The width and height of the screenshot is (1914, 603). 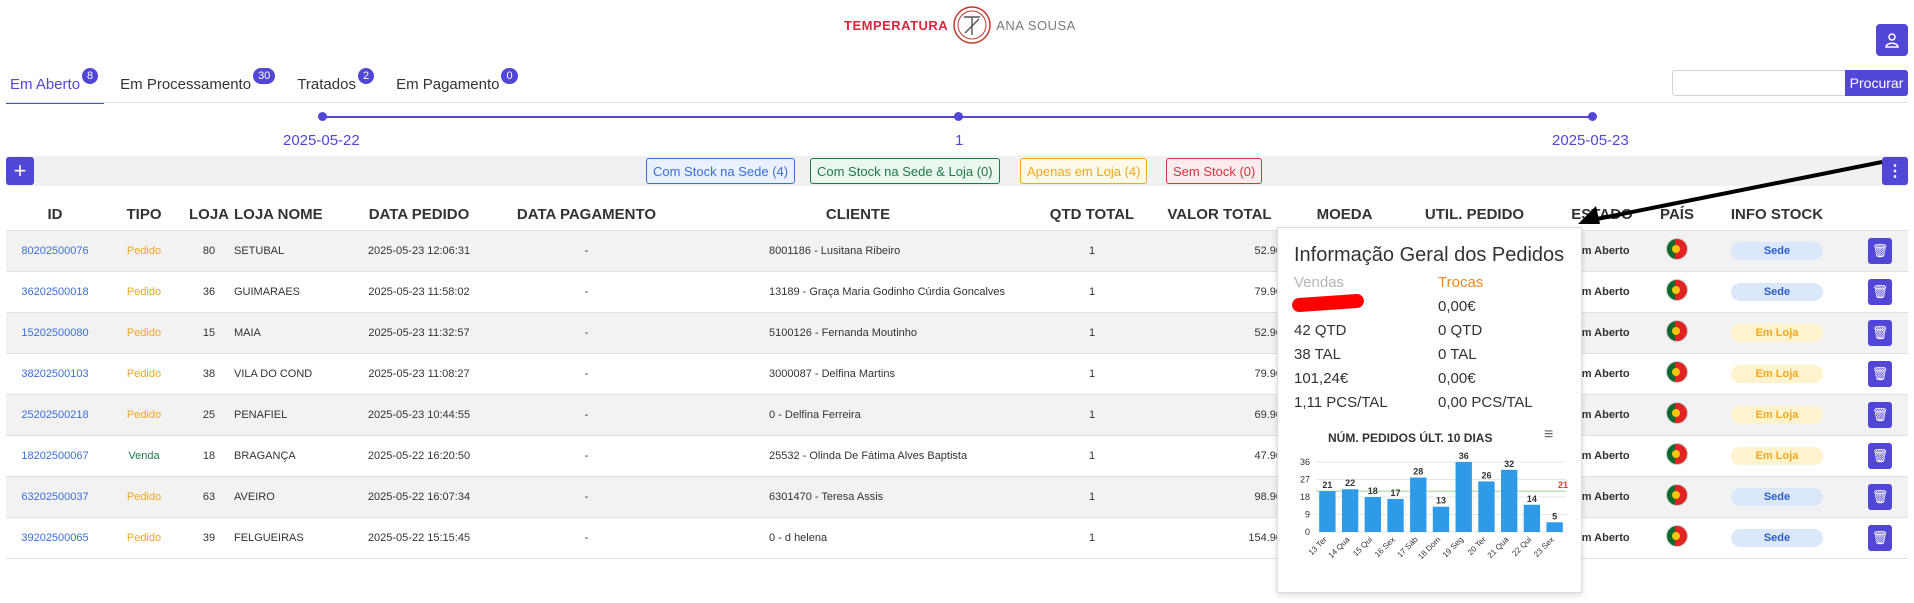 What do you see at coordinates (55, 497) in the screenshot?
I see `order-id-link: 63202500037` at bounding box center [55, 497].